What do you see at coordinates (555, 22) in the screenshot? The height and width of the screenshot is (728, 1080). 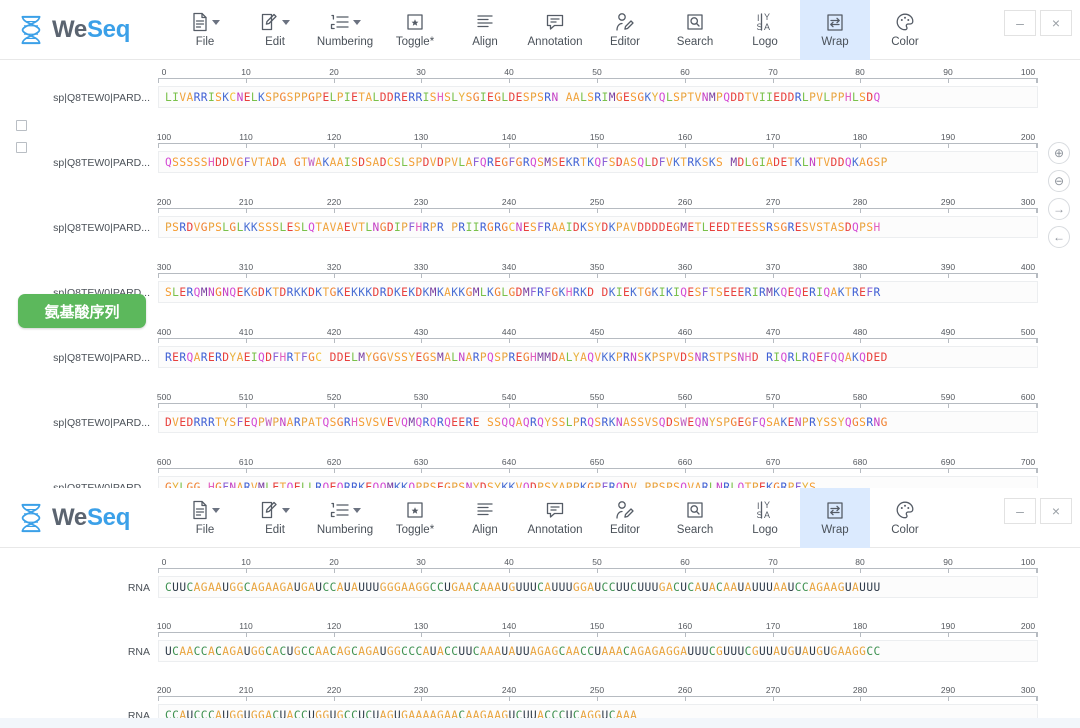 I see `comment-bubble-icon` at bounding box center [555, 22].